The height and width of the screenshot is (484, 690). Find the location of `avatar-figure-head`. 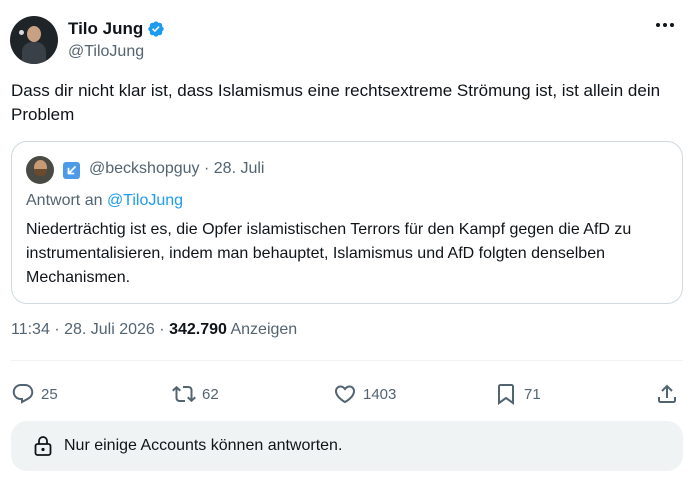

avatar-figure-head is located at coordinates (34, 34).